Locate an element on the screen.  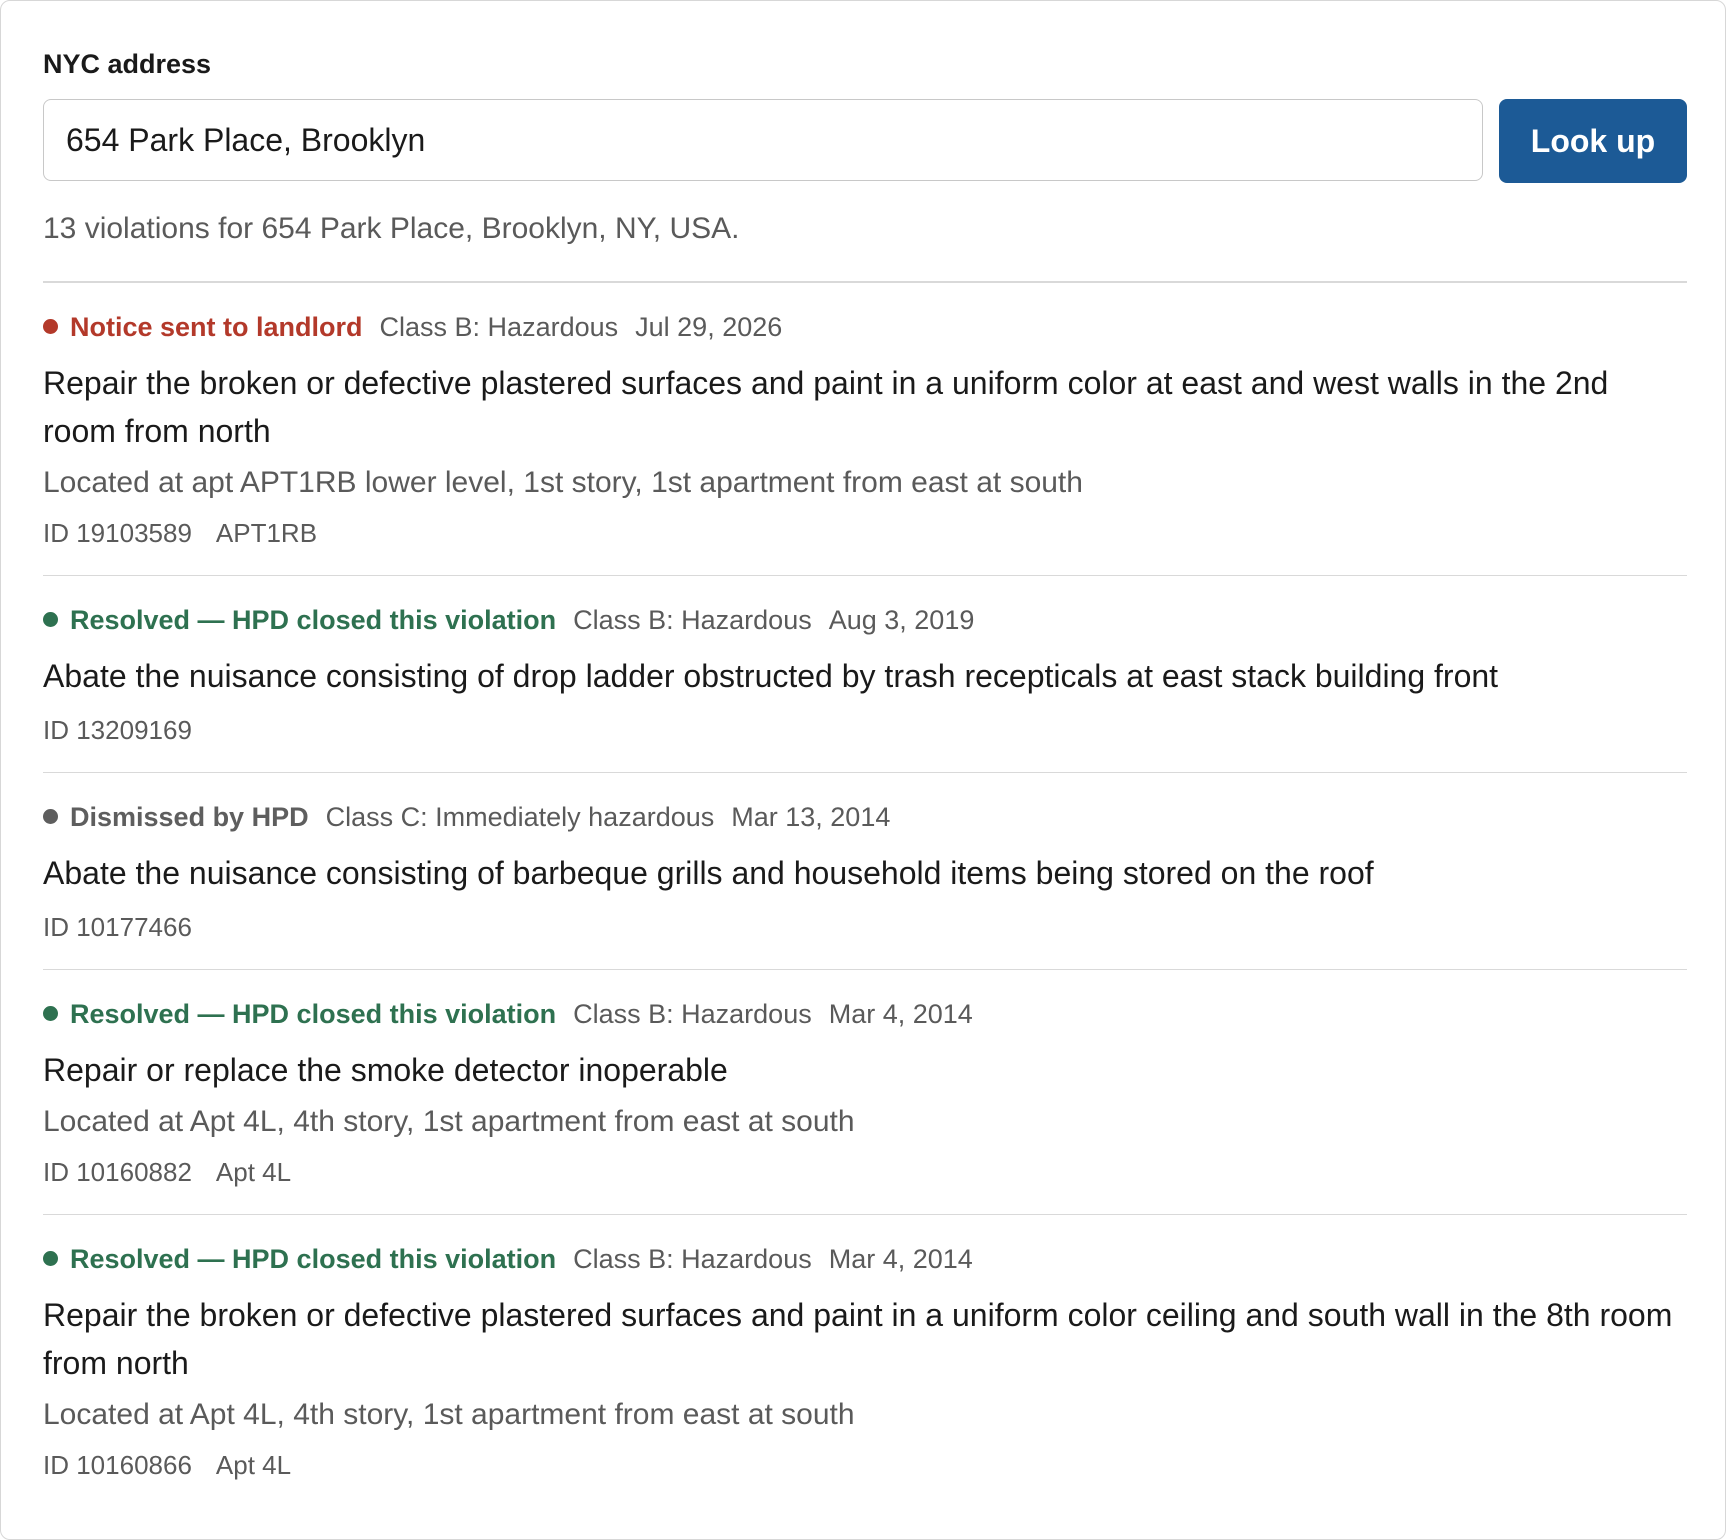
violation-date: Aug 3, 2019 is located at coordinates (901, 619).